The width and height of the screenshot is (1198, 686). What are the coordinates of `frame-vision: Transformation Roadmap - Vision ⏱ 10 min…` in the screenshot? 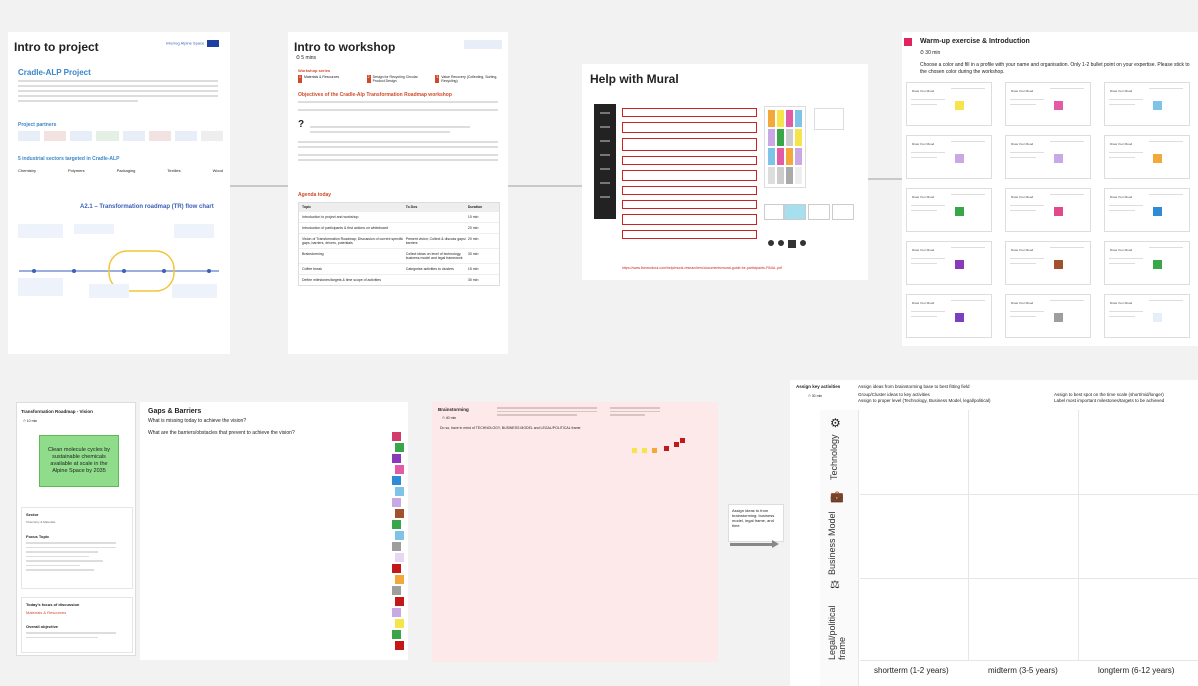 It's located at (76, 529).